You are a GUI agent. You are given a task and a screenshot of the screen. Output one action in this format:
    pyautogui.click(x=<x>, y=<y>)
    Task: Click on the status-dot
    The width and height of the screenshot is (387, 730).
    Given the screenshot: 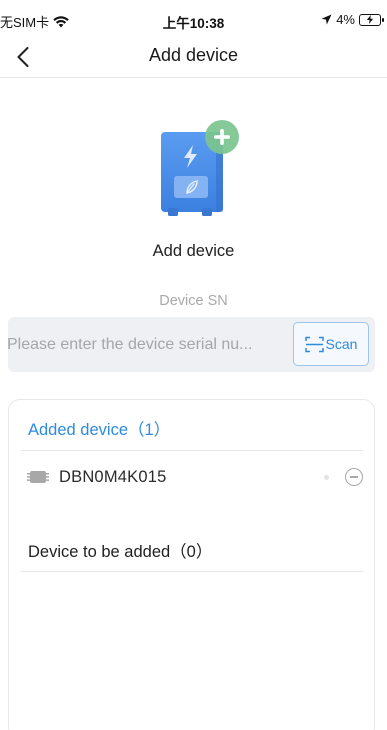 What is the action you would take?
    pyautogui.click(x=326, y=477)
    